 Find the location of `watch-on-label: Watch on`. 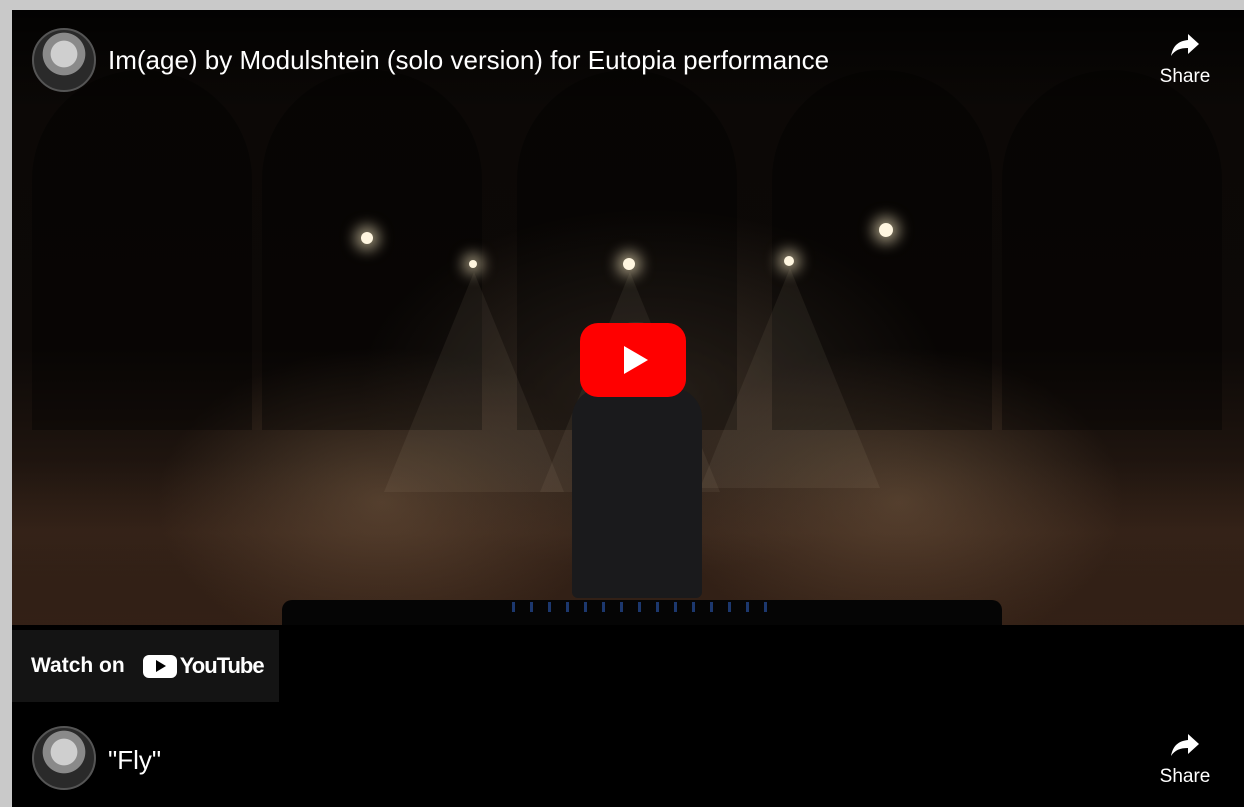

watch-on-label: Watch on is located at coordinates (78, 665).